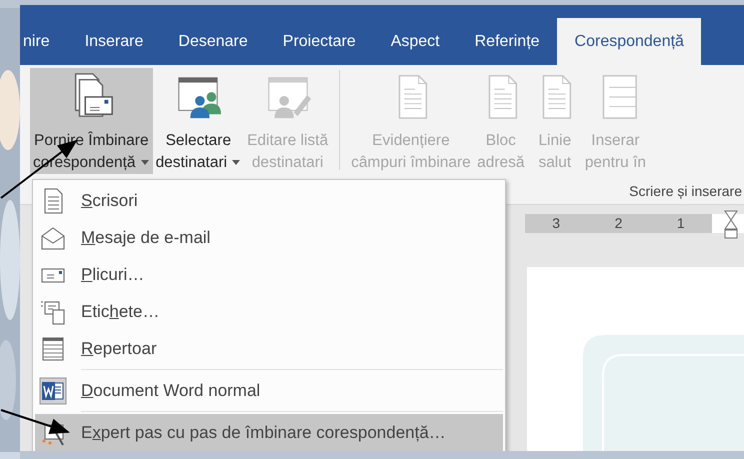 Image resolution: width=744 pixels, height=459 pixels. I want to click on menu-item: Repertoar, so click(269, 348).